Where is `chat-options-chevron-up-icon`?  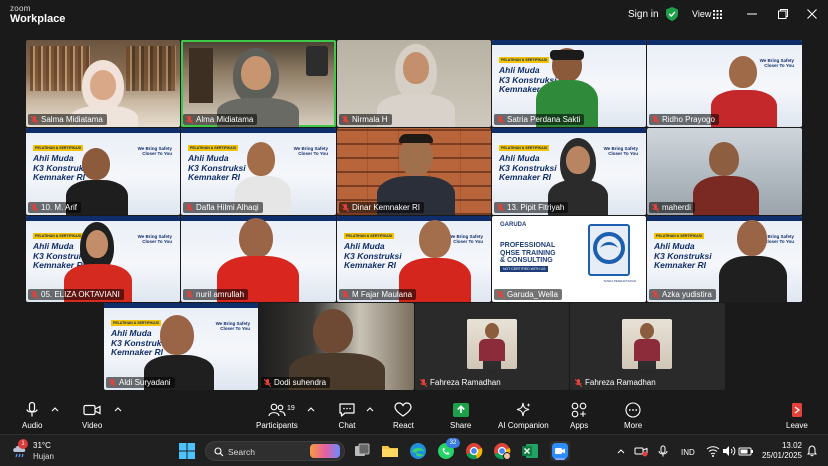
chat-options-chevron-up-icon is located at coordinates (370, 409).